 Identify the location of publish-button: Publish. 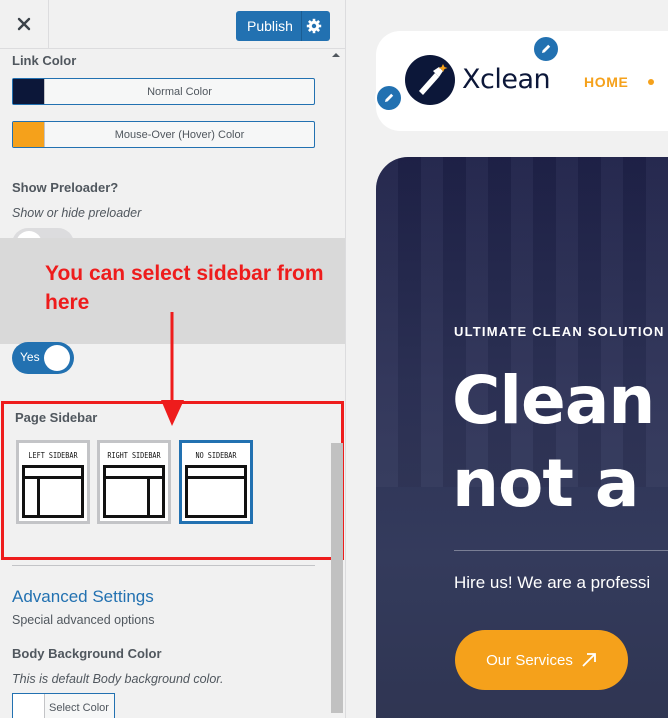
(283, 26).